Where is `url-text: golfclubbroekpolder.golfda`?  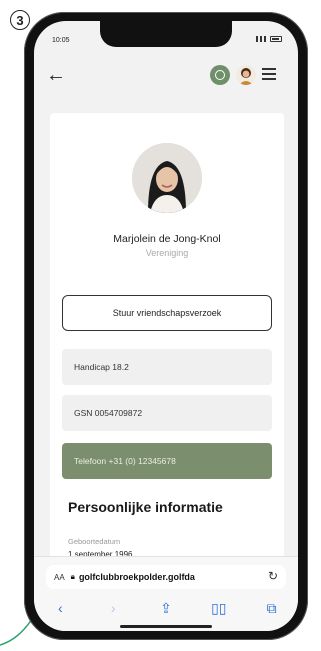 url-text: golfclubbroekpolder.golfda is located at coordinates (136, 577).